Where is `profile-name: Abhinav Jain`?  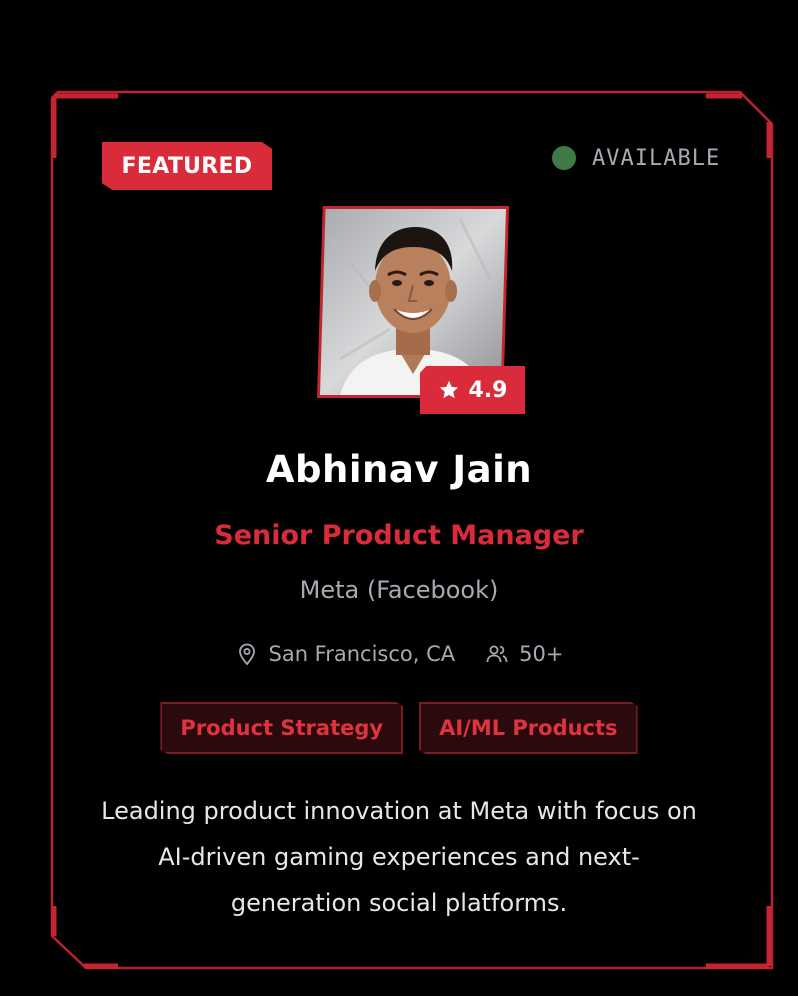
profile-name: Abhinav Jain is located at coordinates (399, 469).